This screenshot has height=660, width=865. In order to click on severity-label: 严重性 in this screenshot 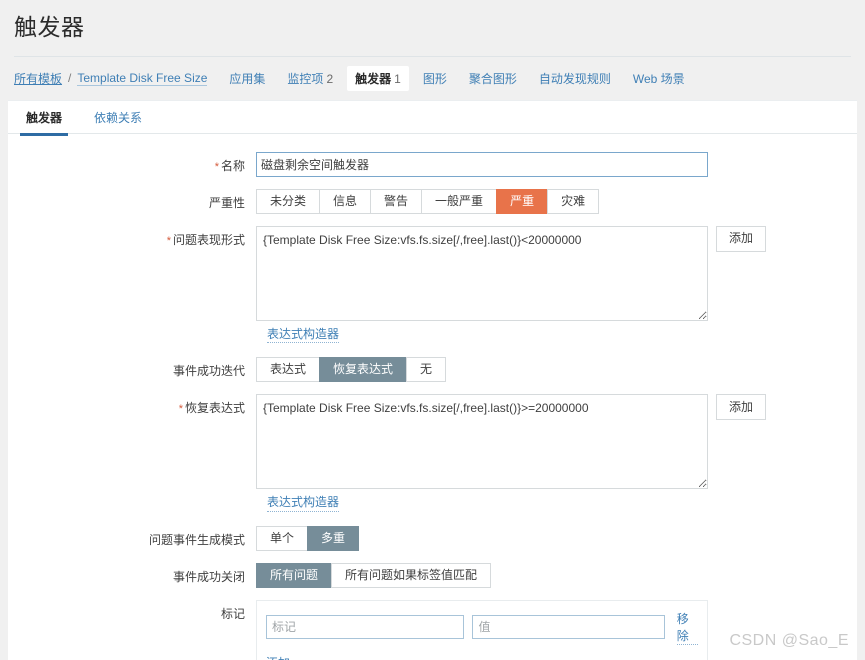, I will do `click(226, 202)`.